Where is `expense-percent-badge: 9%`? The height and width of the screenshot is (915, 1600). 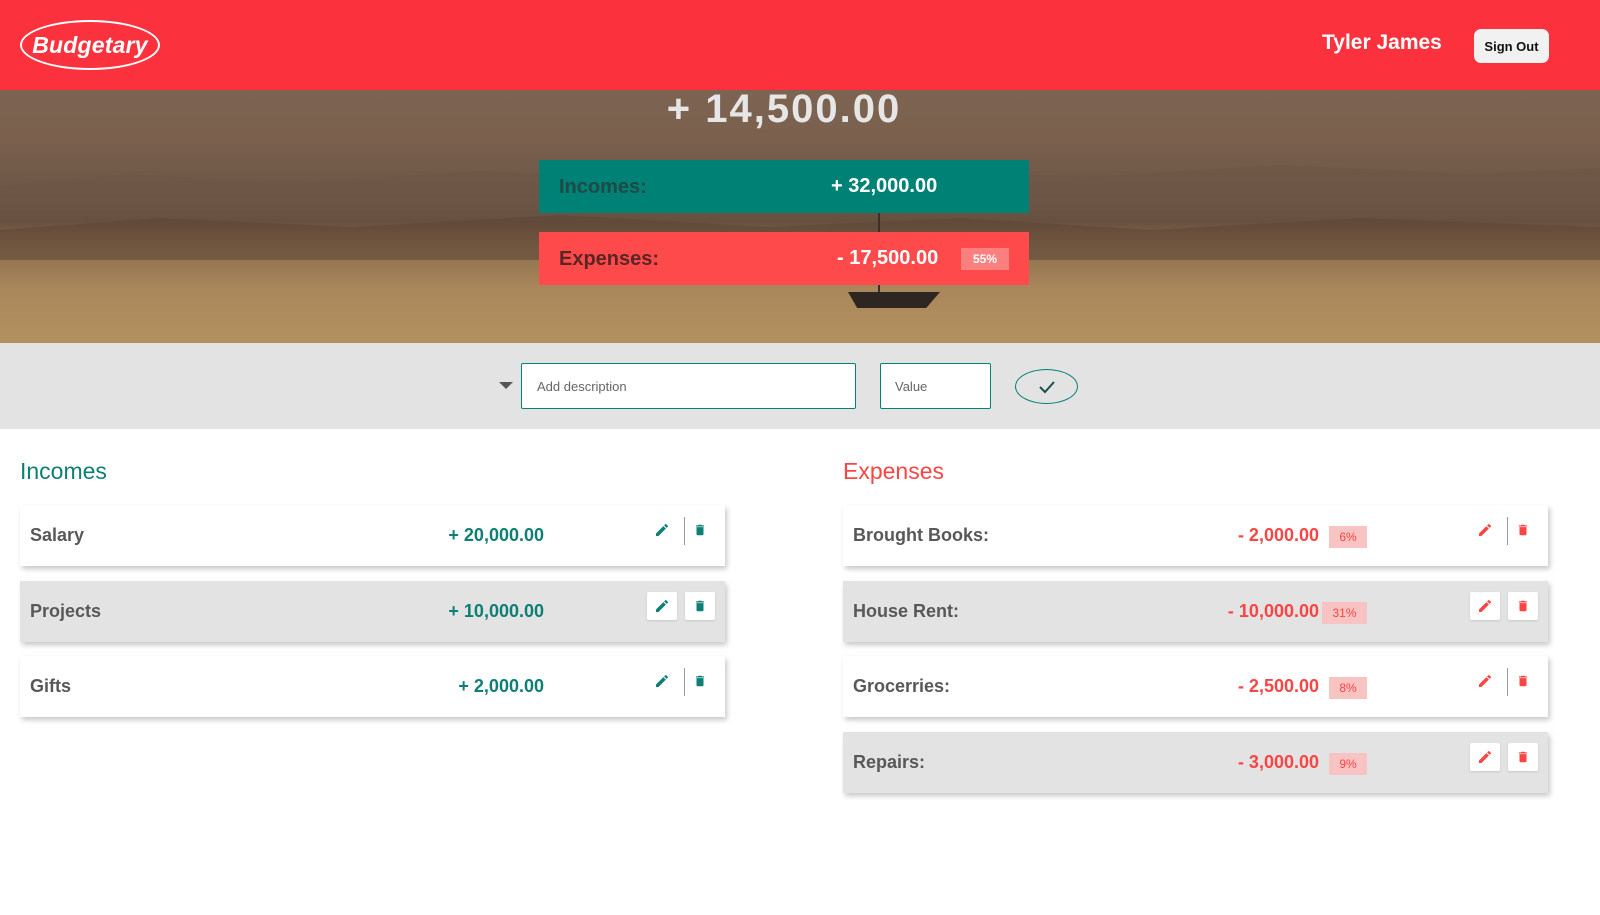
expense-percent-badge: 9% is located at coordinates (1348, 764).